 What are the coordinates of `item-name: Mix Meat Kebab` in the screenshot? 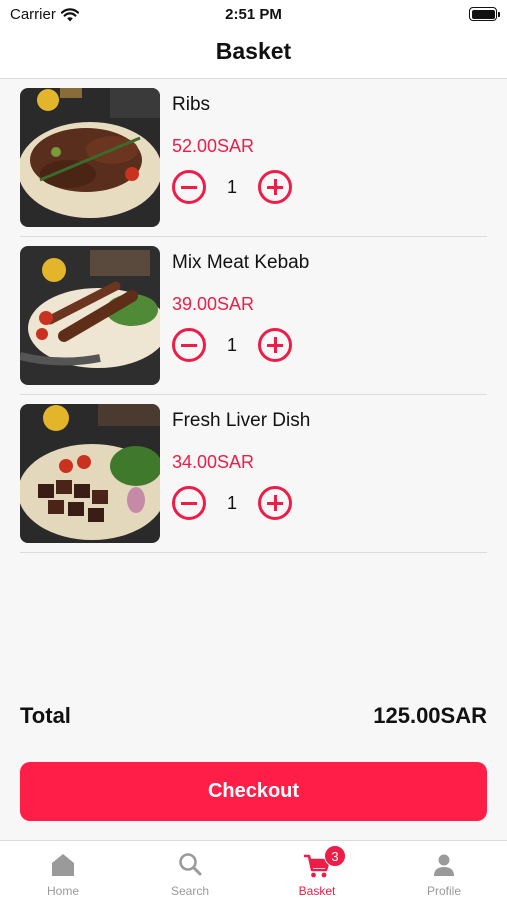 It's located at (241, 262).